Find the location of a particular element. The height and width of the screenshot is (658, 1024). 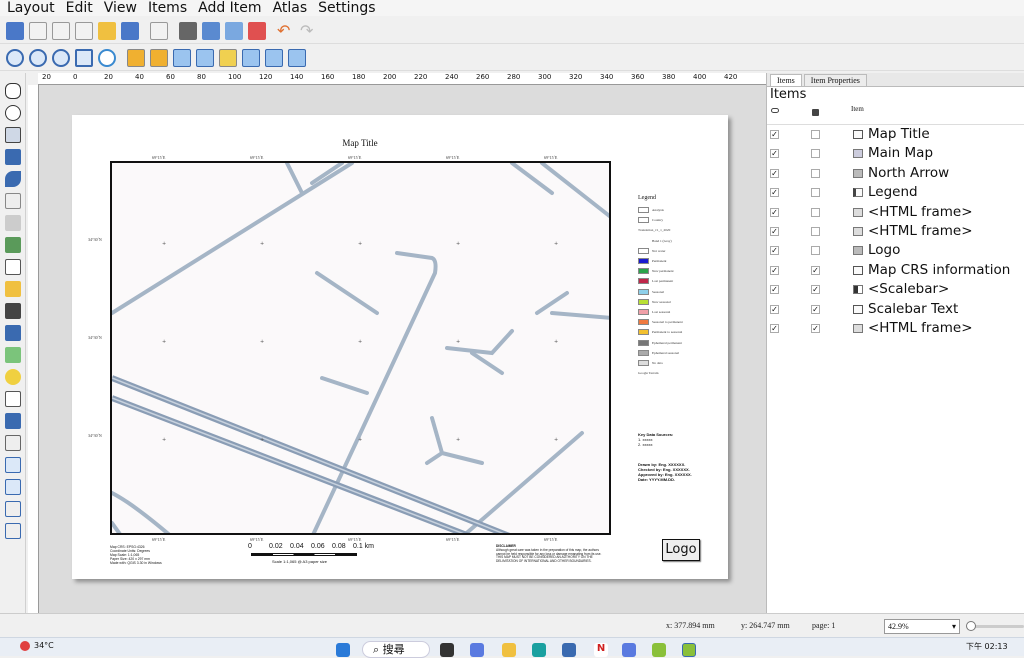

menu-view: View is located at coordinates (120, 8).